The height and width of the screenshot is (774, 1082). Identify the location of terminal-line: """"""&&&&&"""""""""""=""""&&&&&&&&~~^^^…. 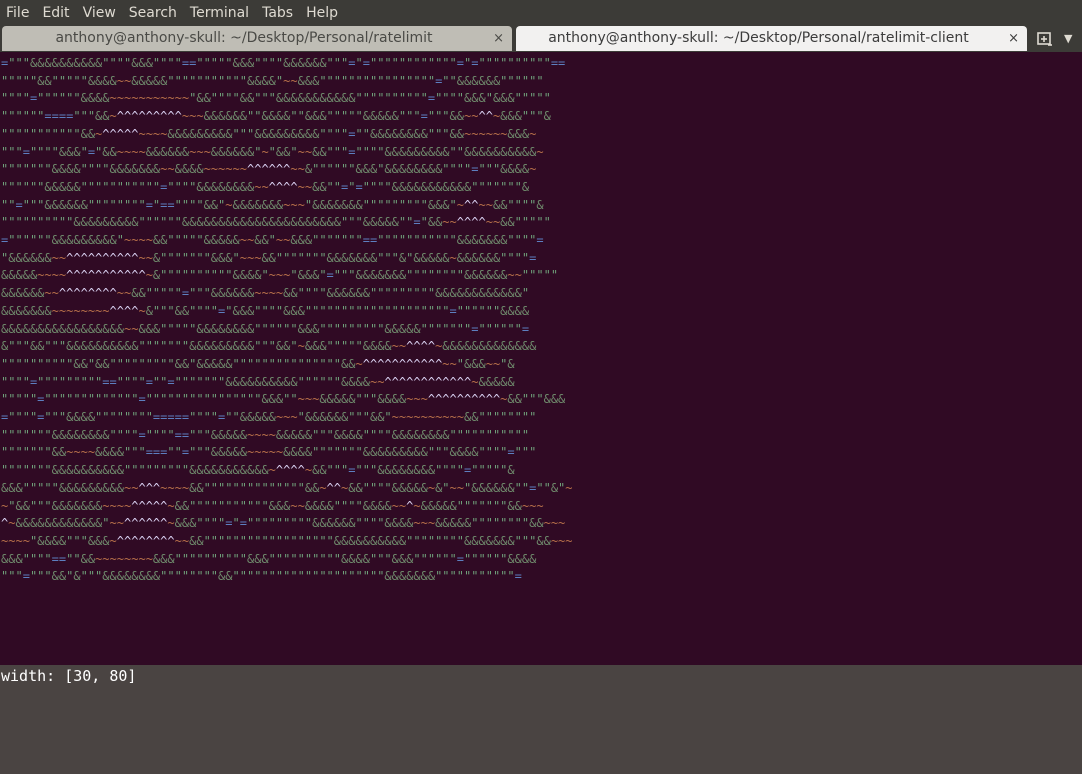
(265, 186).